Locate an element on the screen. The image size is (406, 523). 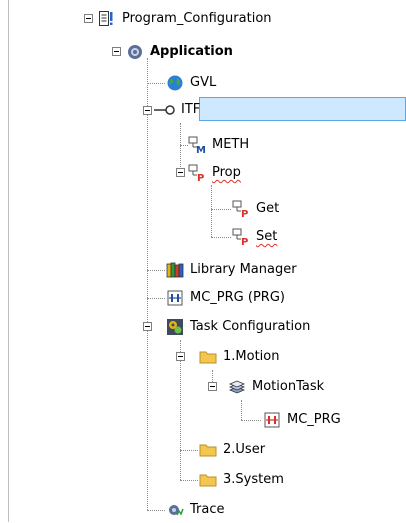
library-books-icon is located at coordinates (175, 270).